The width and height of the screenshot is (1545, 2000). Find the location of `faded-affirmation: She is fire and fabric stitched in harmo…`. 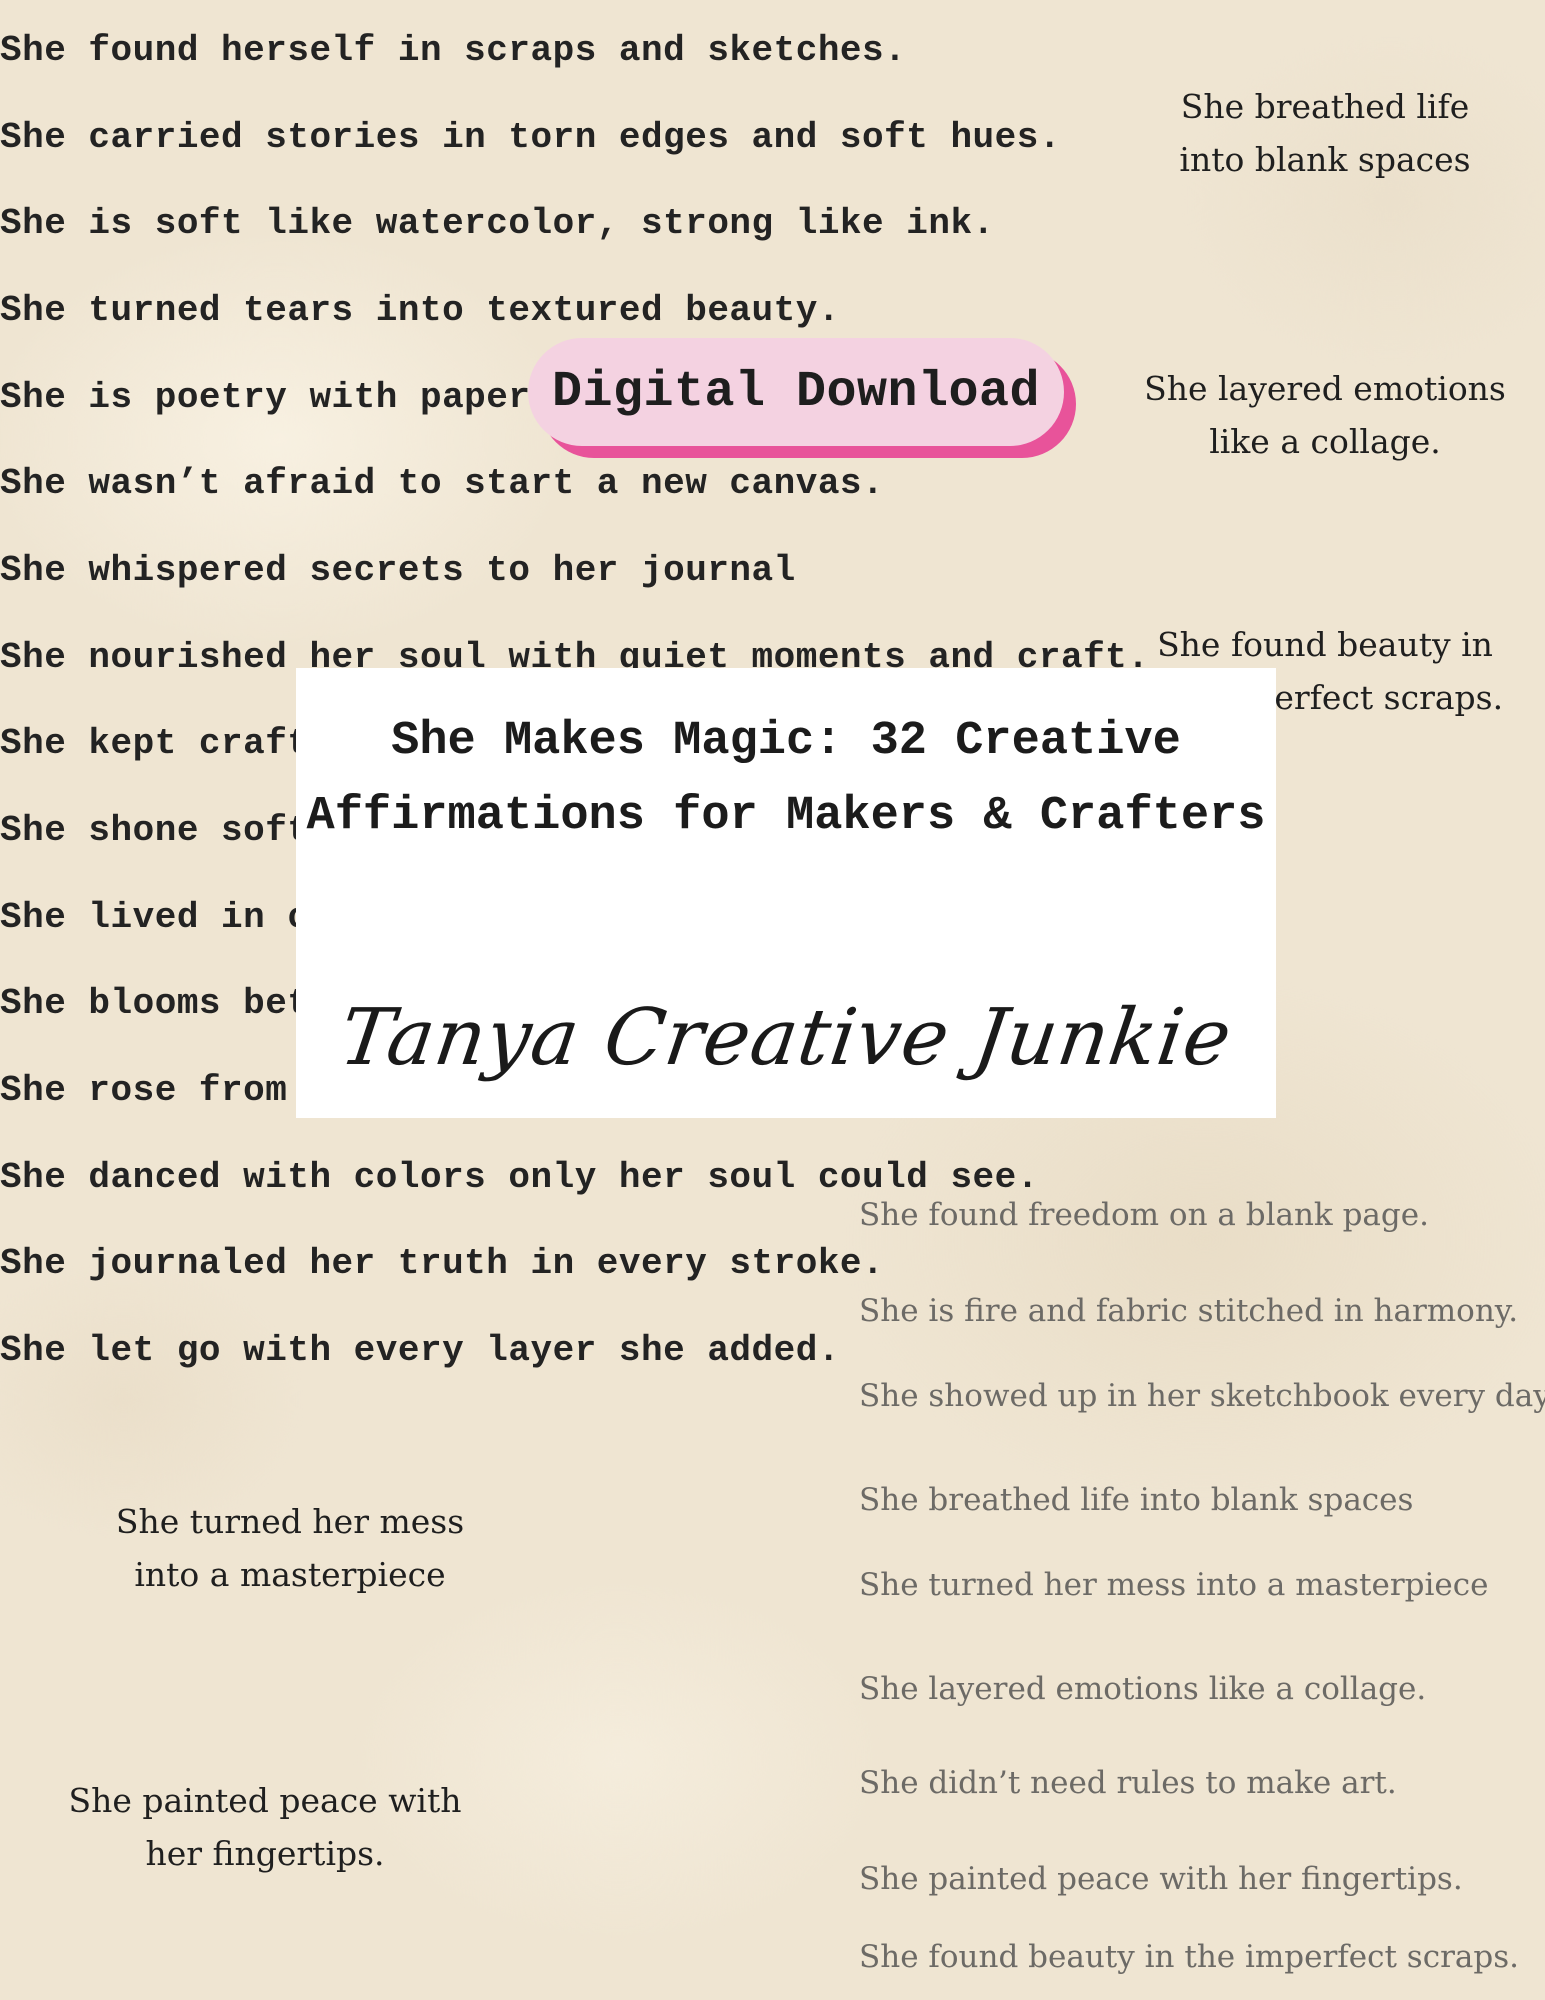

faded-affirmation: She is fire and fabric stitched in harmo… is located at coordinates (1189, 1311).